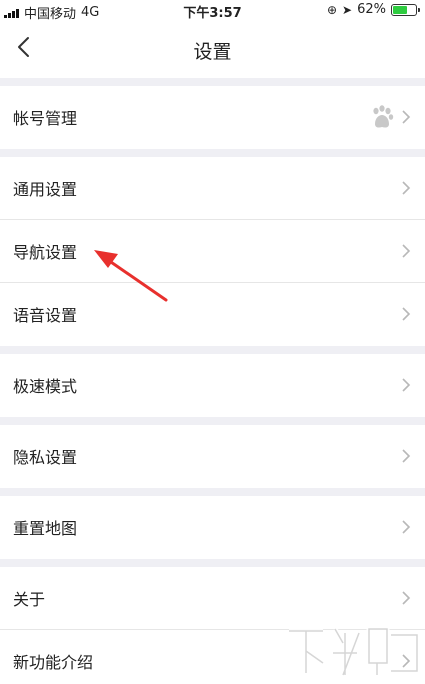 This screenshot has width=425, height=684. What do you see at coordinates (212, 527) in the screenshot?
I see `settings-row-reset-map: 重置地图` at bounding box center [212, 527].